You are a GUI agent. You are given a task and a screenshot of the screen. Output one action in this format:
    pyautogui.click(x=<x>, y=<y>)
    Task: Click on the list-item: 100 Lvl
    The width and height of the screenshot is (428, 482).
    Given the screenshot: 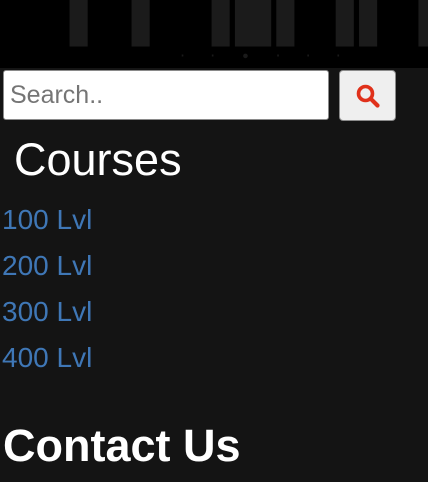 What is the action you would take?
    pyautogui.click(x=47, y=223)
    